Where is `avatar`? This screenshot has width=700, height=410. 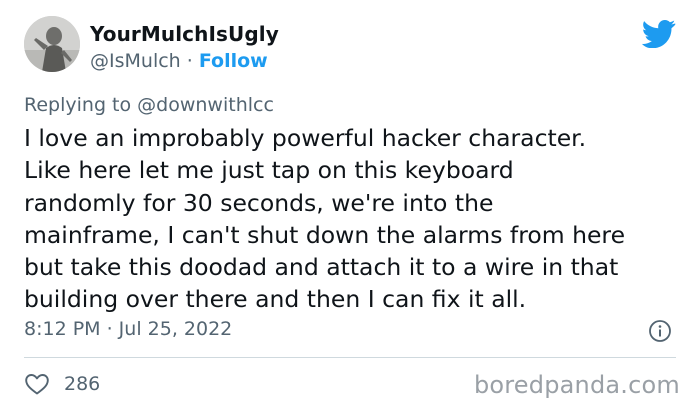 avatar is located at coordinates (52, 44).